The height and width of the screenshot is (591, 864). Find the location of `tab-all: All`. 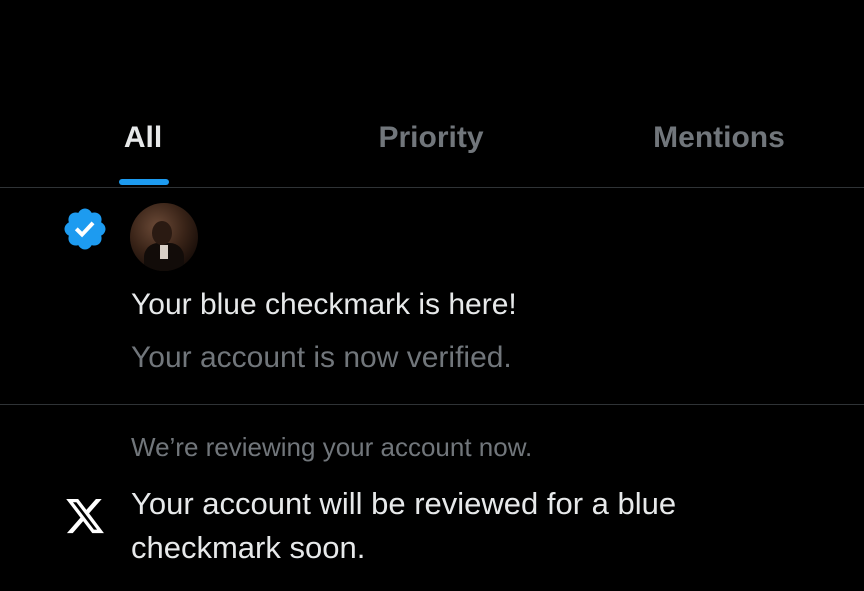

tab-all: All is located at coordinates (143, 138).